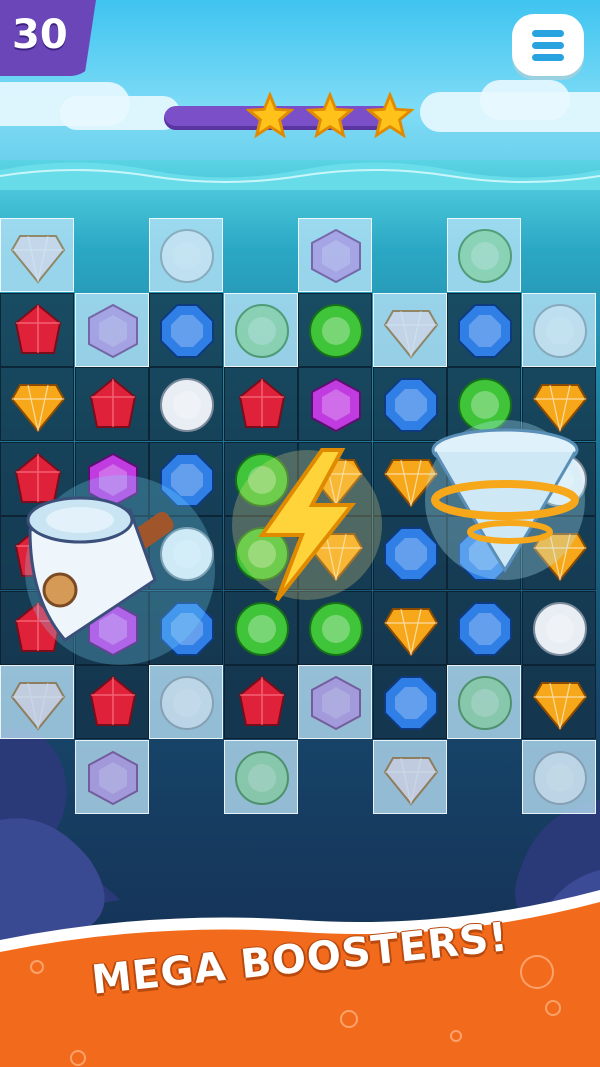 The width and height of the screenshot is (600, 1067). I want to click on hammer-icon, so click(120, 570).